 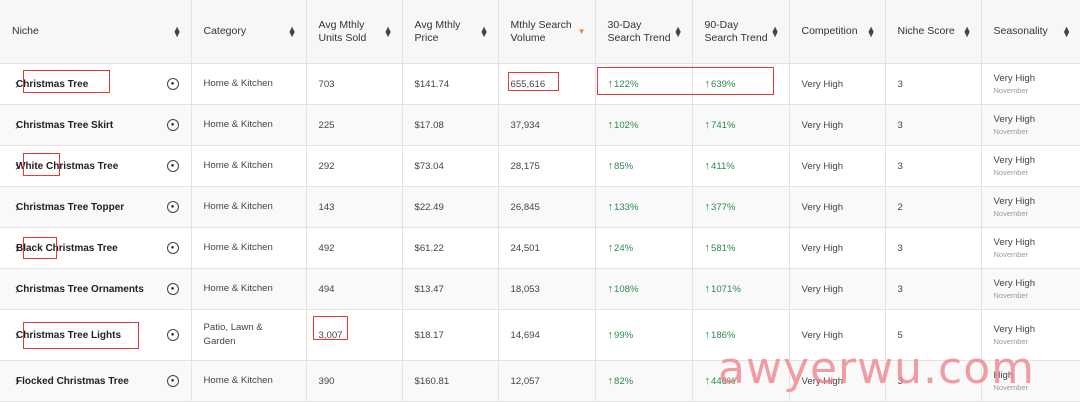 I want to click on units-cell: 703, so click(x=354, y=84).